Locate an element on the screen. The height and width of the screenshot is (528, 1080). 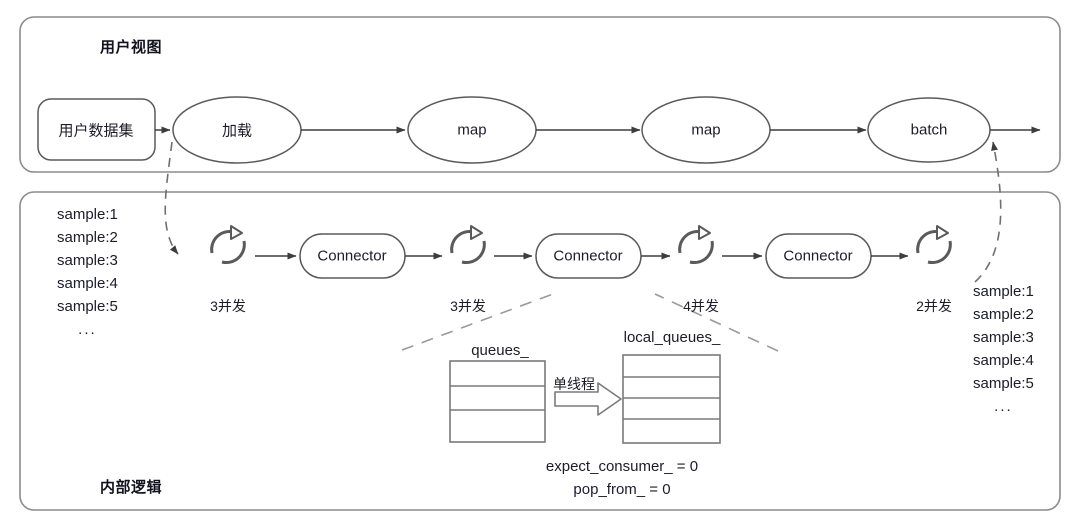
stage-label-load: 加载 is located at coordinates (237, 131).